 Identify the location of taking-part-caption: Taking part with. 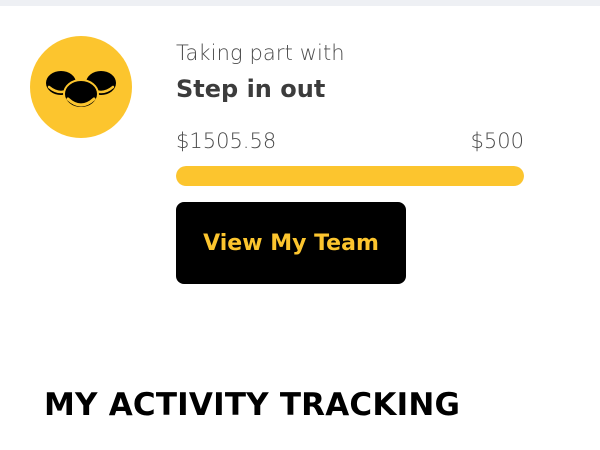
(260, 53).